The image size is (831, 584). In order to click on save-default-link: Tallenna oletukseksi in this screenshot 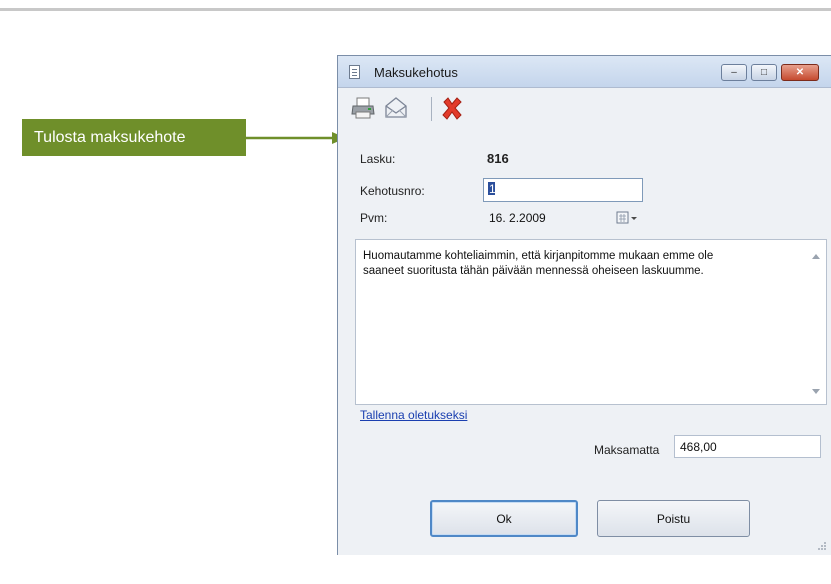, I will do `click(413, 415)`.